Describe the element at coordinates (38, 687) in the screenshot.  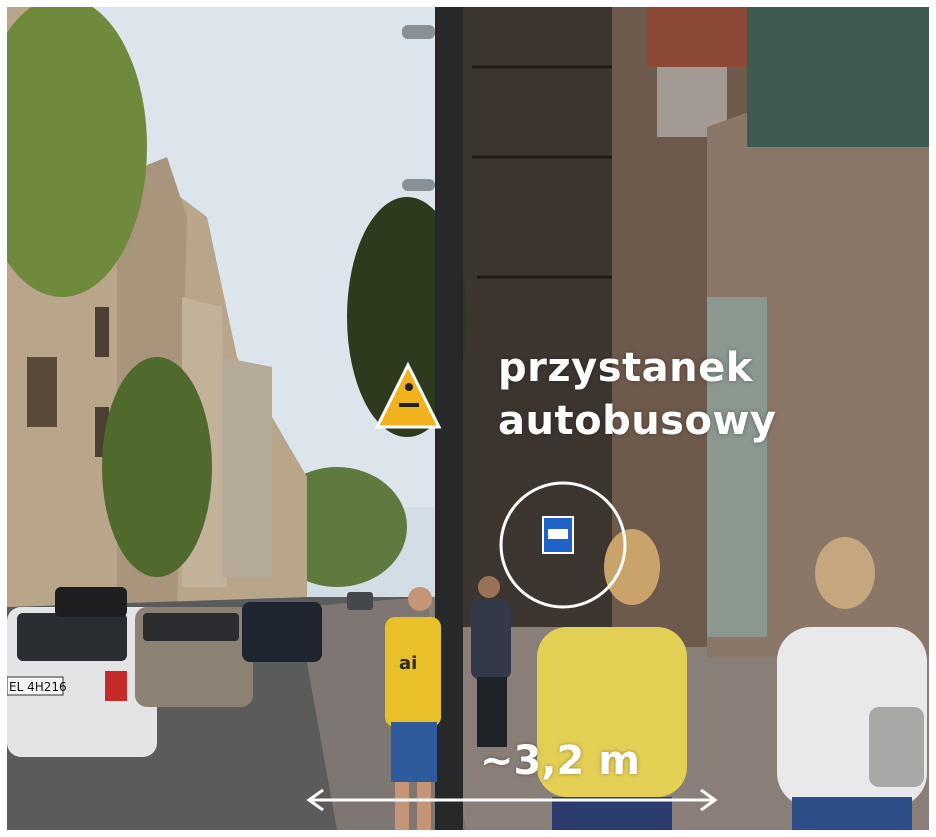
I see `license-plate: EL 4H216` at that location.